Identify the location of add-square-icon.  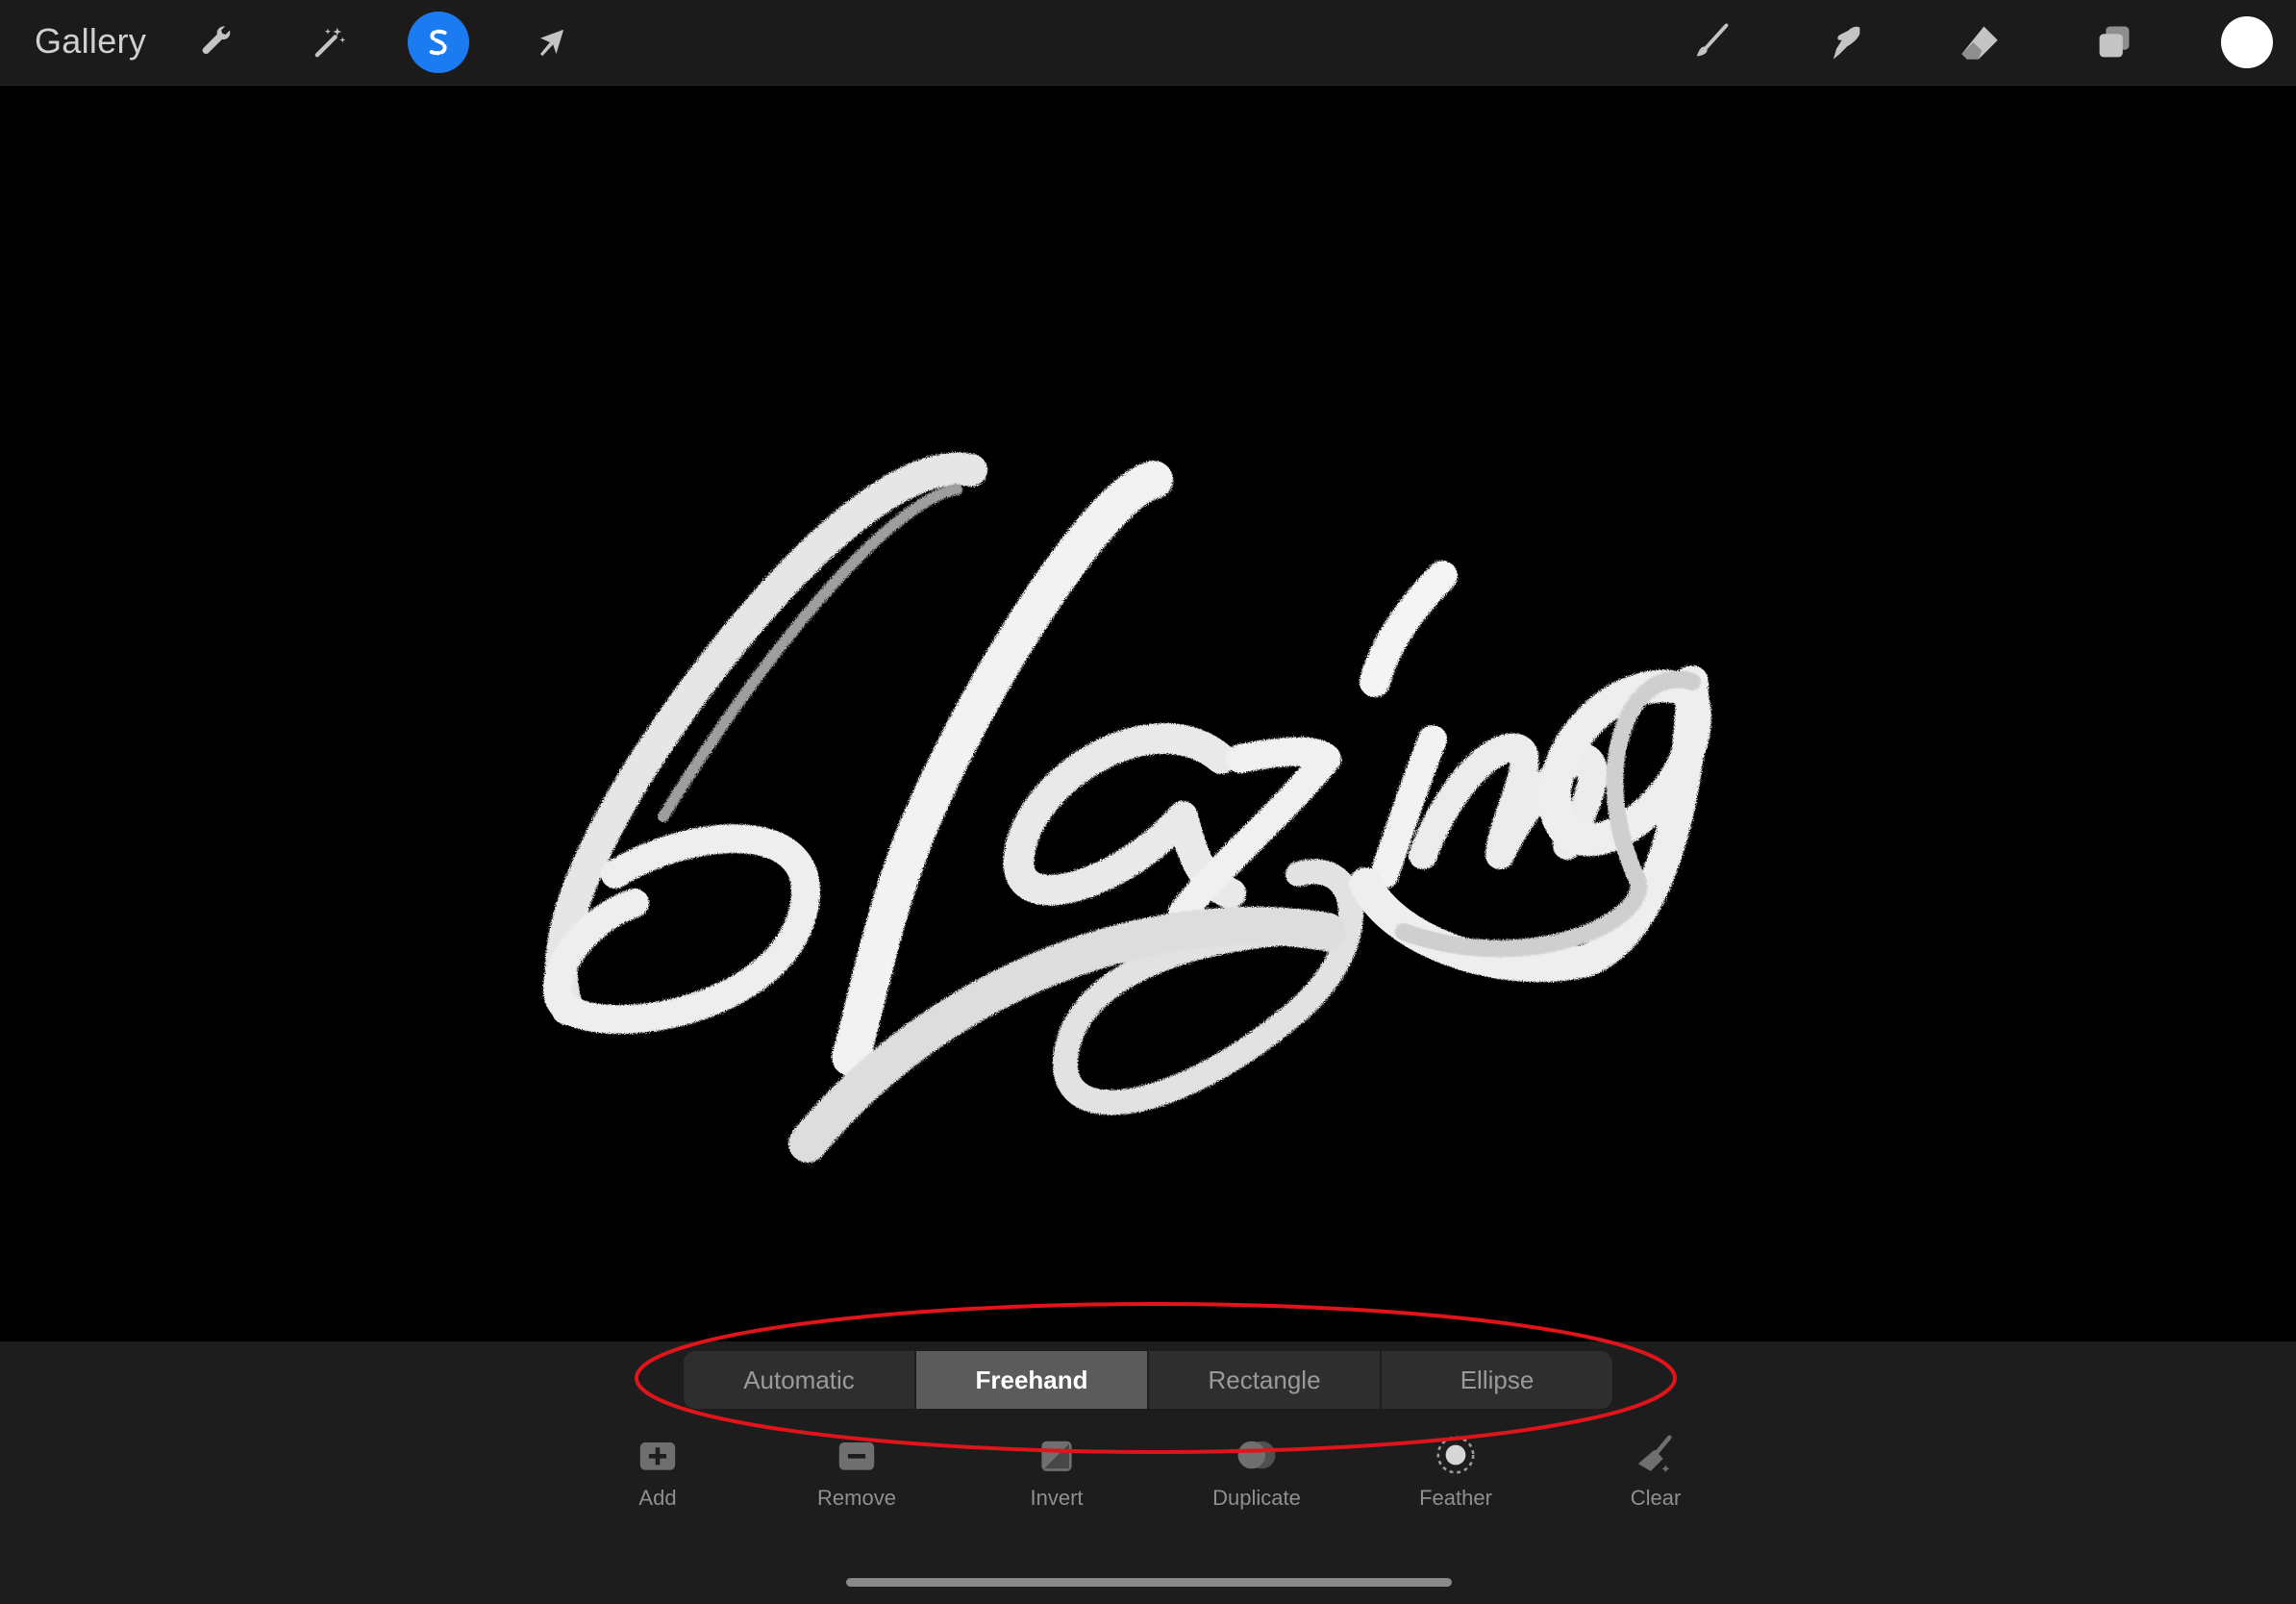
(658, 1455).